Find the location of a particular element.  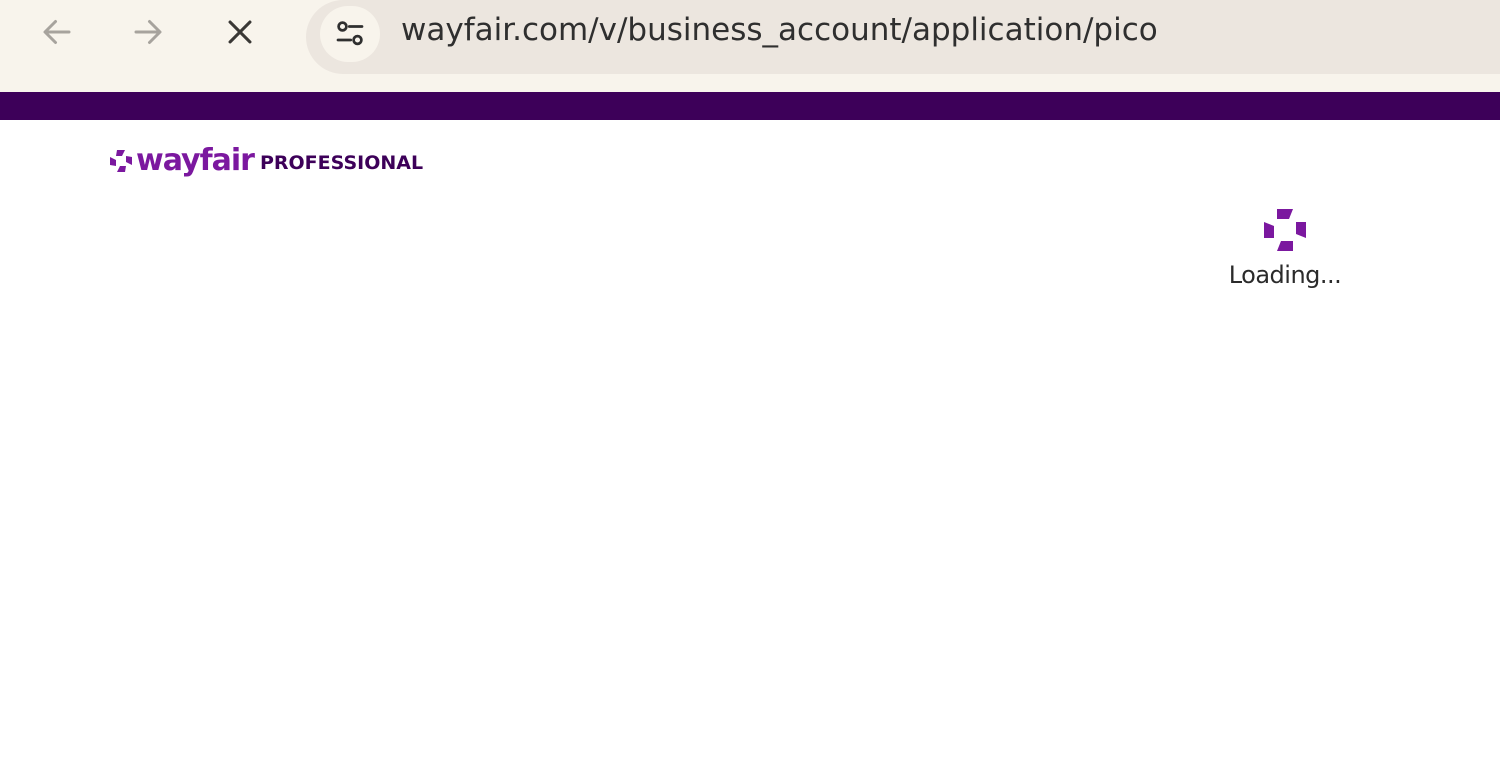

arrow-right-icon is located at coordinates (148, 32).